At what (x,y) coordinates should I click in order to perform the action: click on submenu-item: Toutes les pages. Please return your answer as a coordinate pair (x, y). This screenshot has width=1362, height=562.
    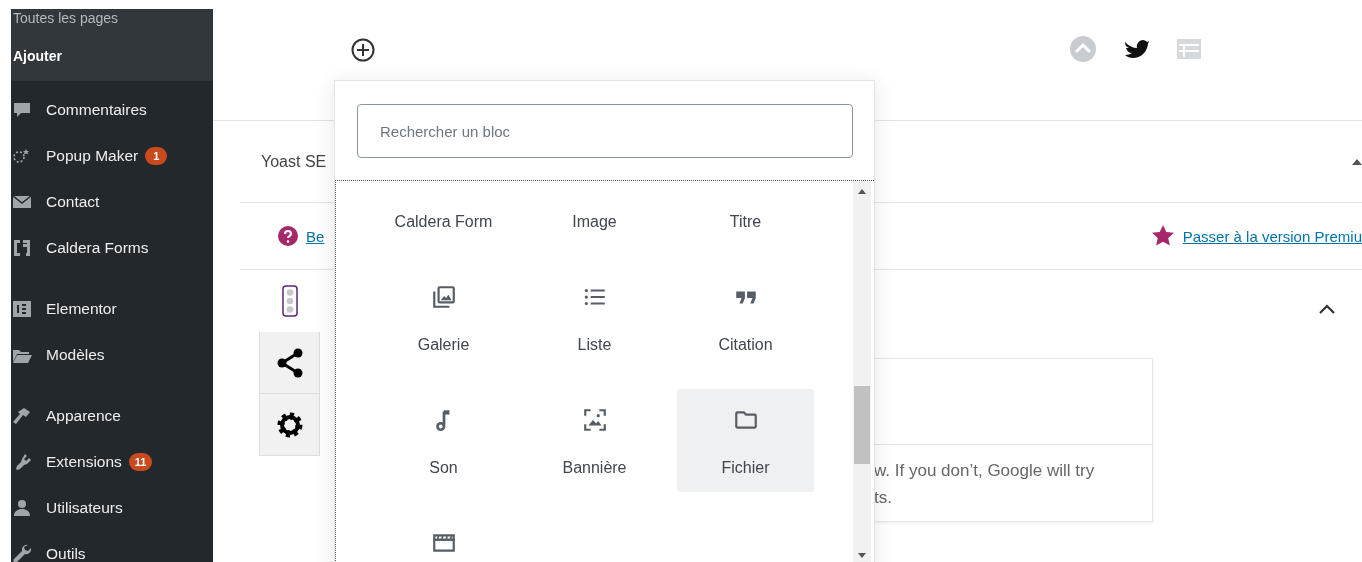
    Looking at the image, I should click on (113, 28).